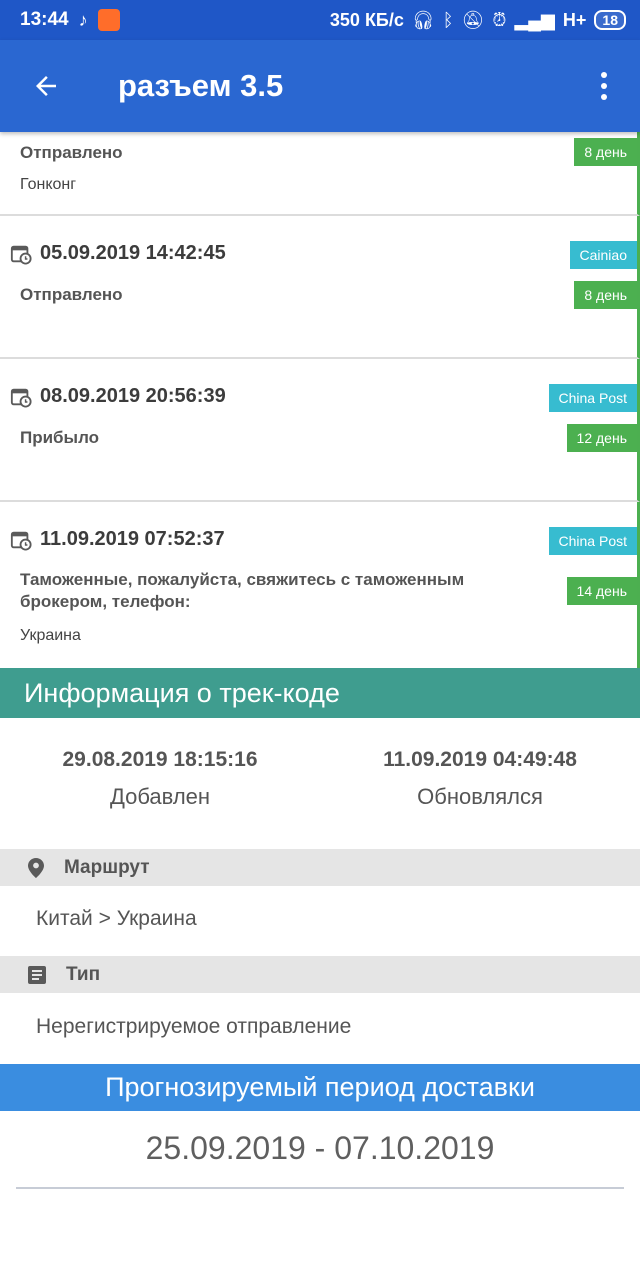 This screenshot has height=1280, width=640. What do you see at coordinates (320, 1188) in the screenshot?
I see `divider` at bounding box center [320, 1188].